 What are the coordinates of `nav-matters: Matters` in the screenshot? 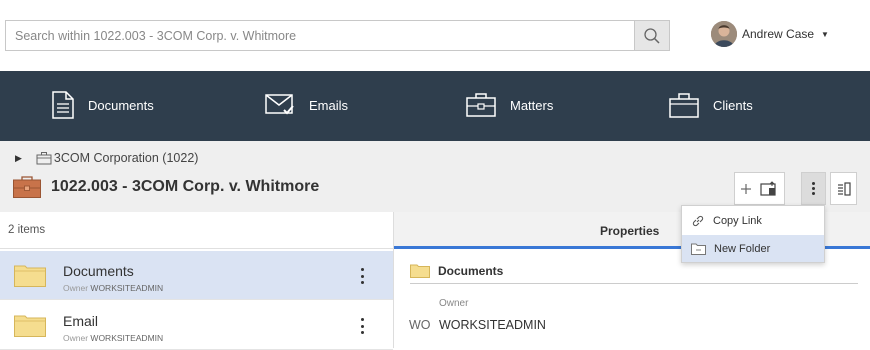 It's located at (509, 105).